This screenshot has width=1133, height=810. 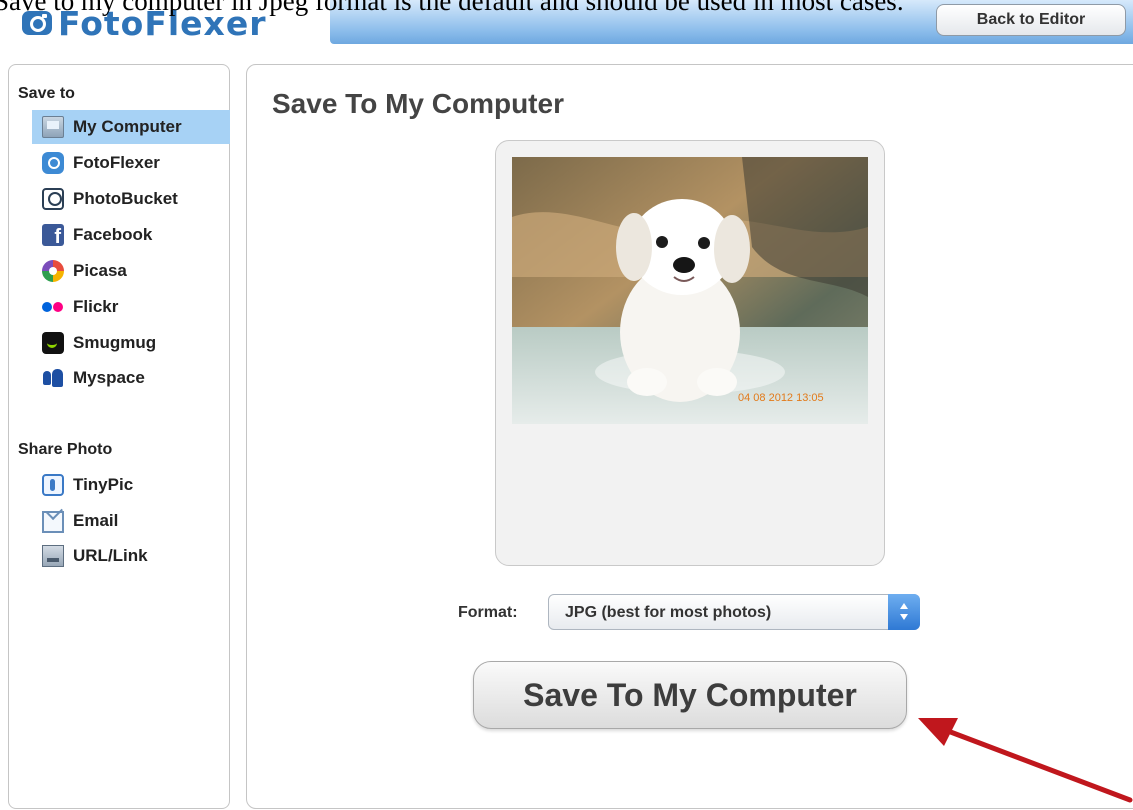 I want to click on myspace-icon, so click(x=53, y=378).